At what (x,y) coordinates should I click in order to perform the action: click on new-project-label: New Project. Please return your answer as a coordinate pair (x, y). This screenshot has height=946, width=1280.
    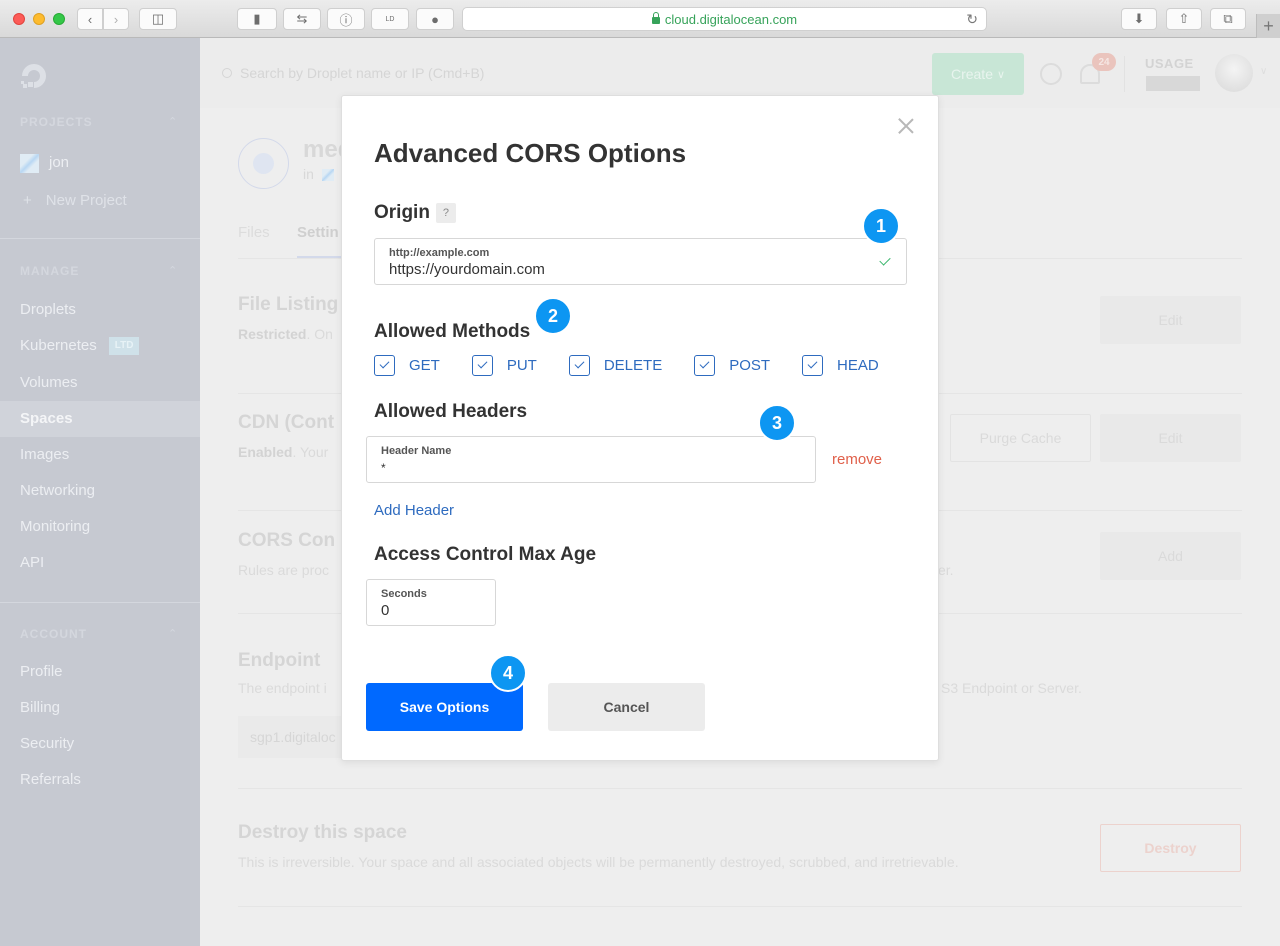
    Looking at the image, I should click on (86, 200).